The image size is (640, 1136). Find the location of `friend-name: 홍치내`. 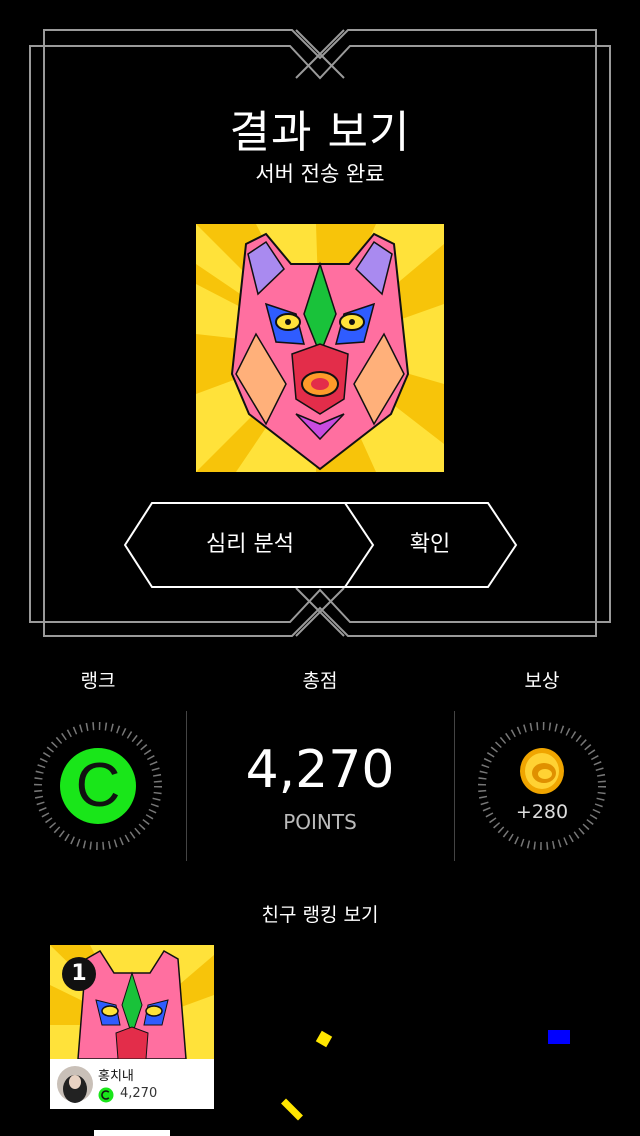

friend-name: 홍치내 is located at coordinates (116, 1076).